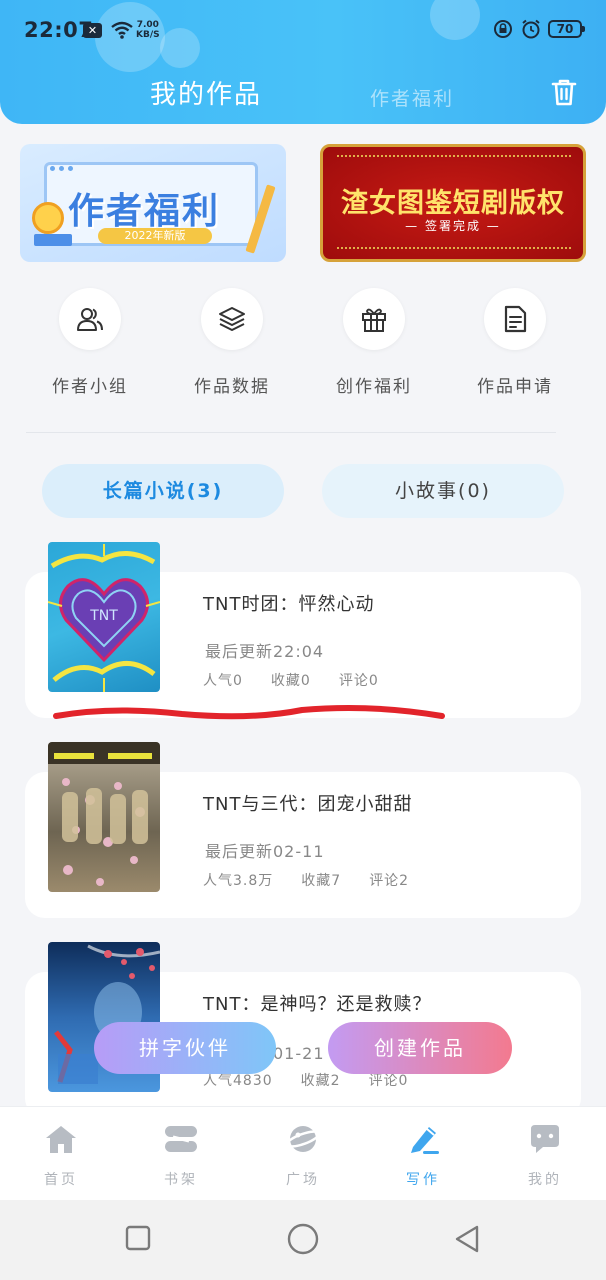 The image size is (606, 1280). I want to click on document-icon, so click(515, 319).